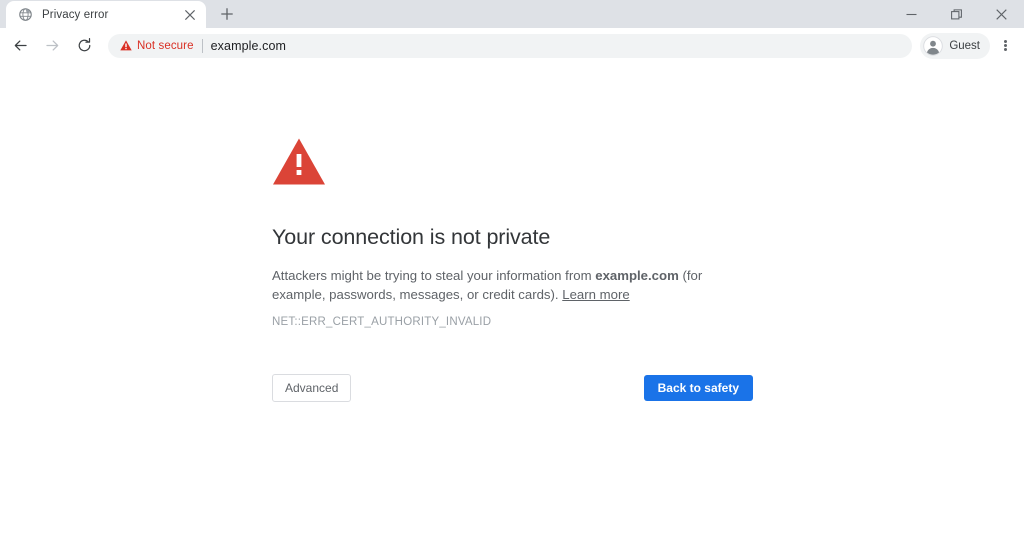  I want to click on minimize-icon, so click(911, 14).